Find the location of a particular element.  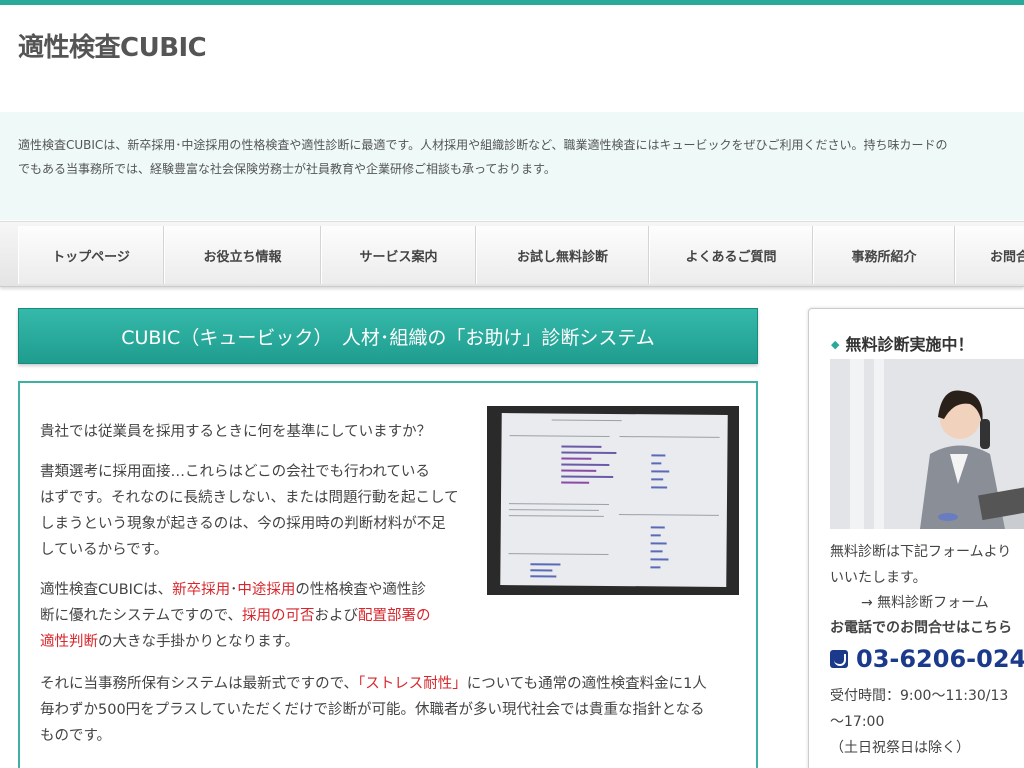

report-sheet-image is located at coordinates (614, 500).